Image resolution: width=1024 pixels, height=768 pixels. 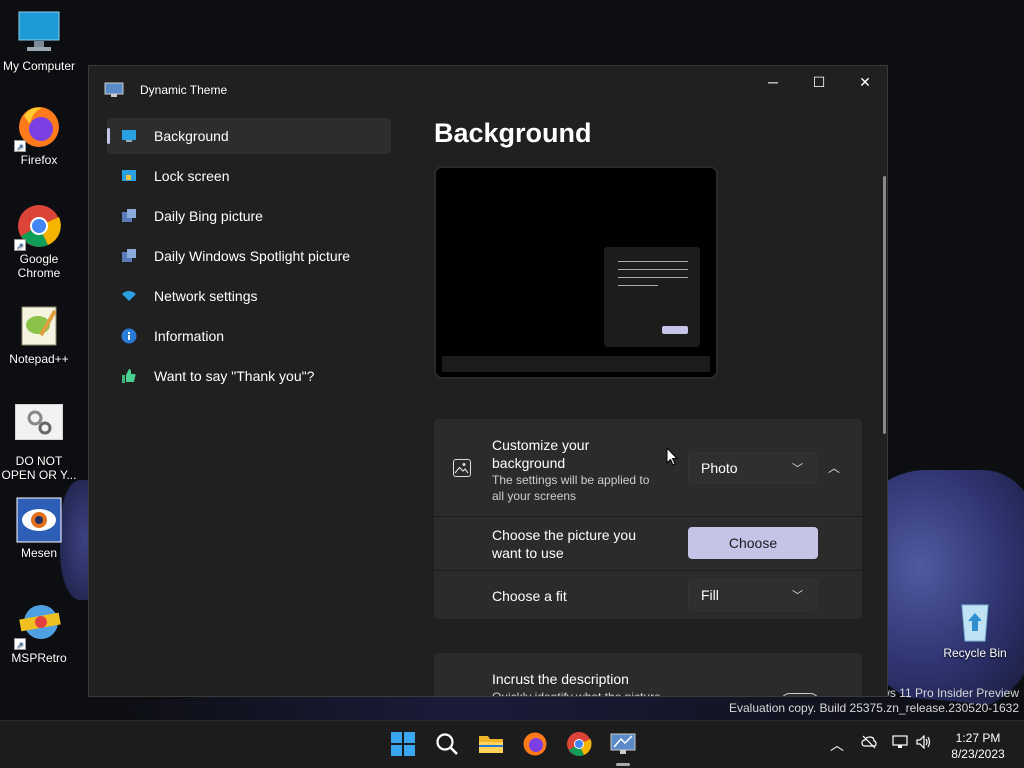 What do you see at coordinates (719, 468) in the screenshot?
I see `dropdown-value: Photo` at bounding box center [719, 468].